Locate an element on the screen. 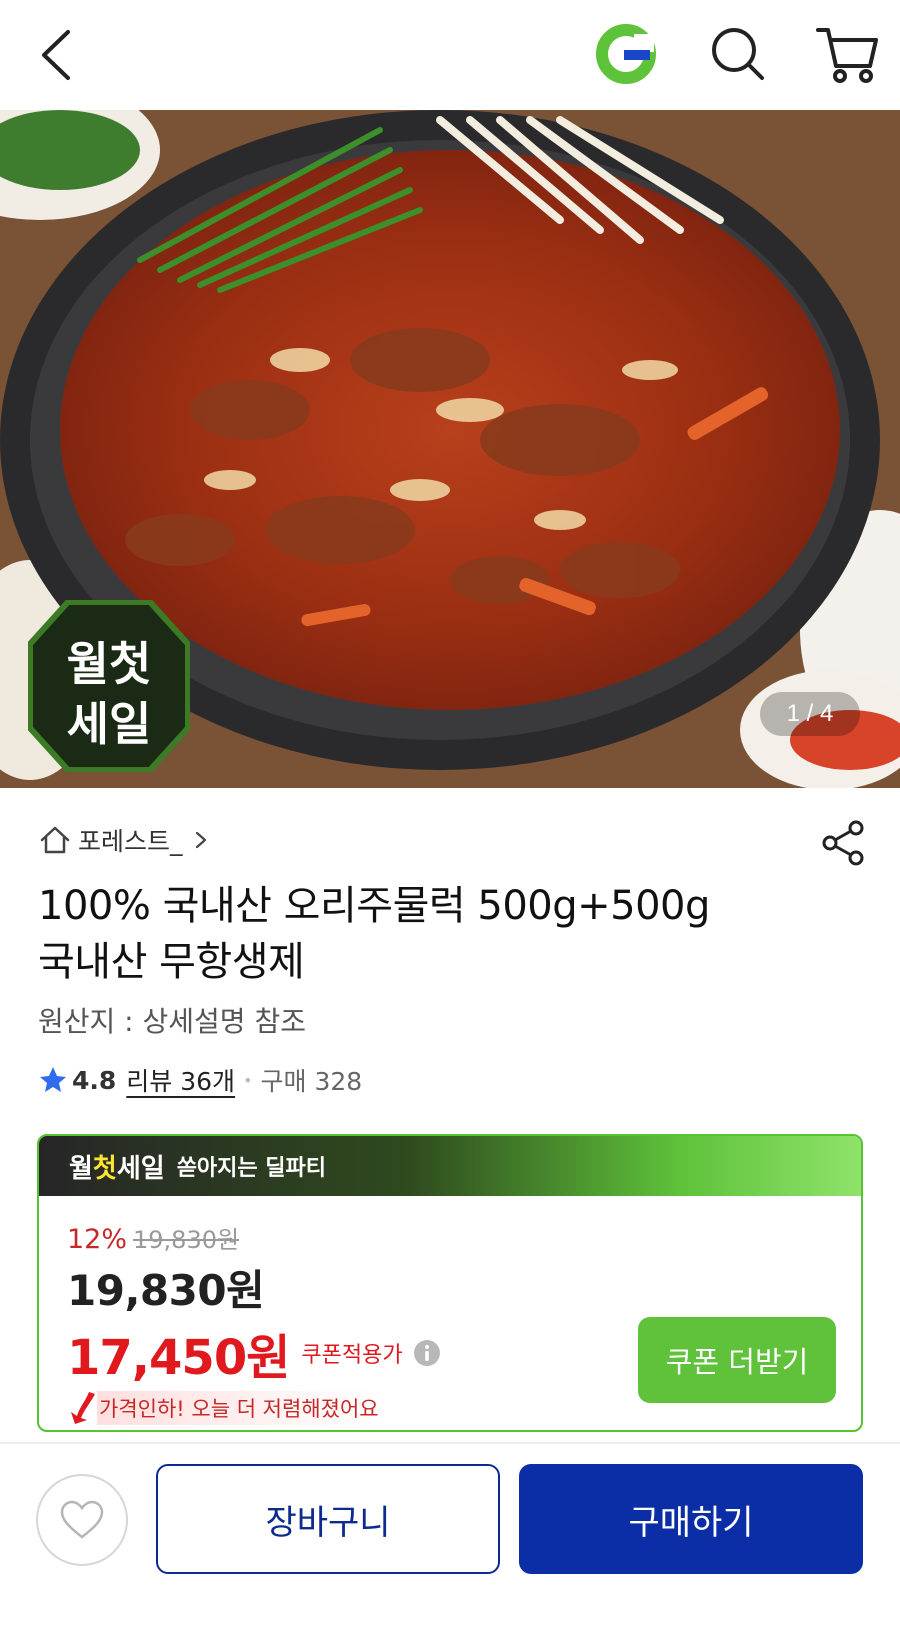 Image resolution: width=900 pixels, height=1631 pixels. deal-banner-word3: 세일 is located at coordinates (140, 1168).